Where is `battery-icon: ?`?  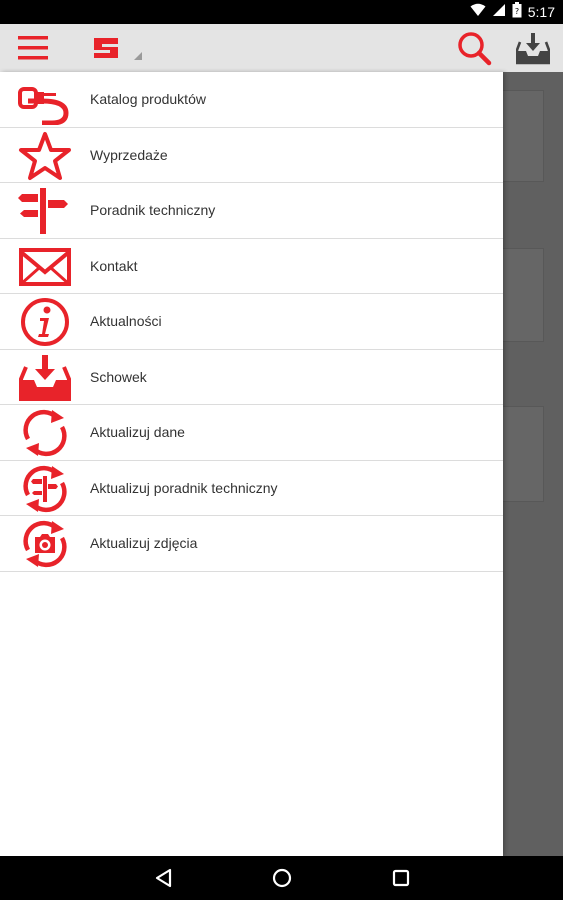 battery-icon: ? is located at coordinates (517, 12).